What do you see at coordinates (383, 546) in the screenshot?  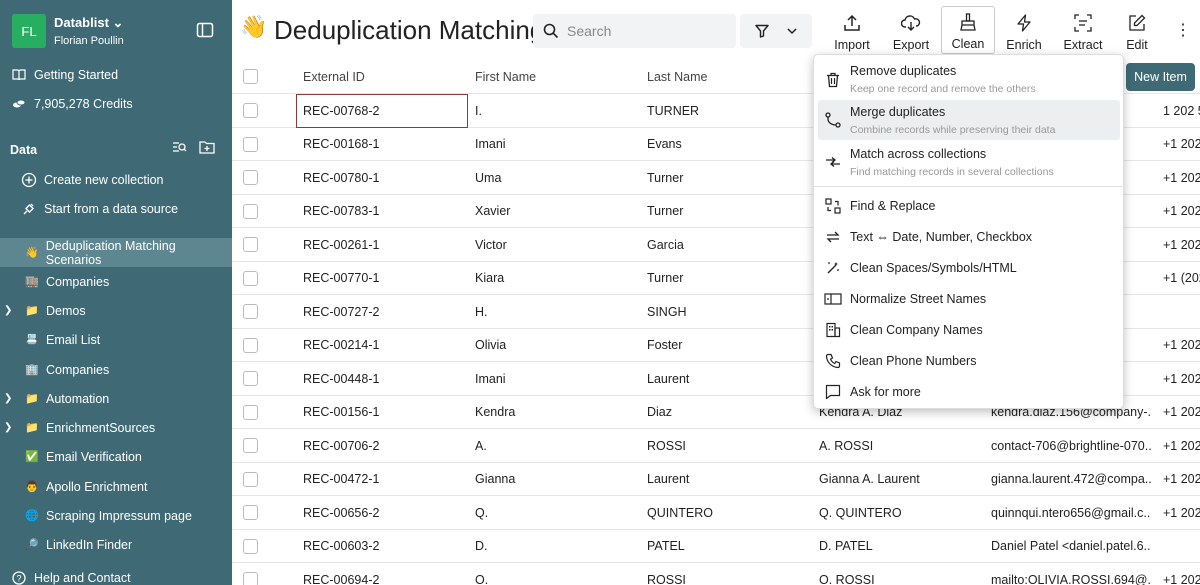 I see `table-cell: REC-00603-2` at bounding box center [383, 546].